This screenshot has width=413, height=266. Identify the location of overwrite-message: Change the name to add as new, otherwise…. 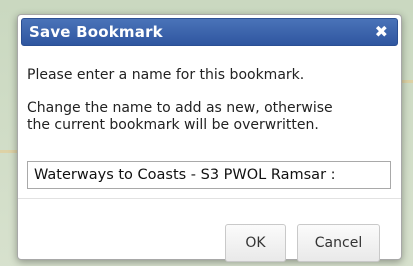
(212, 117).